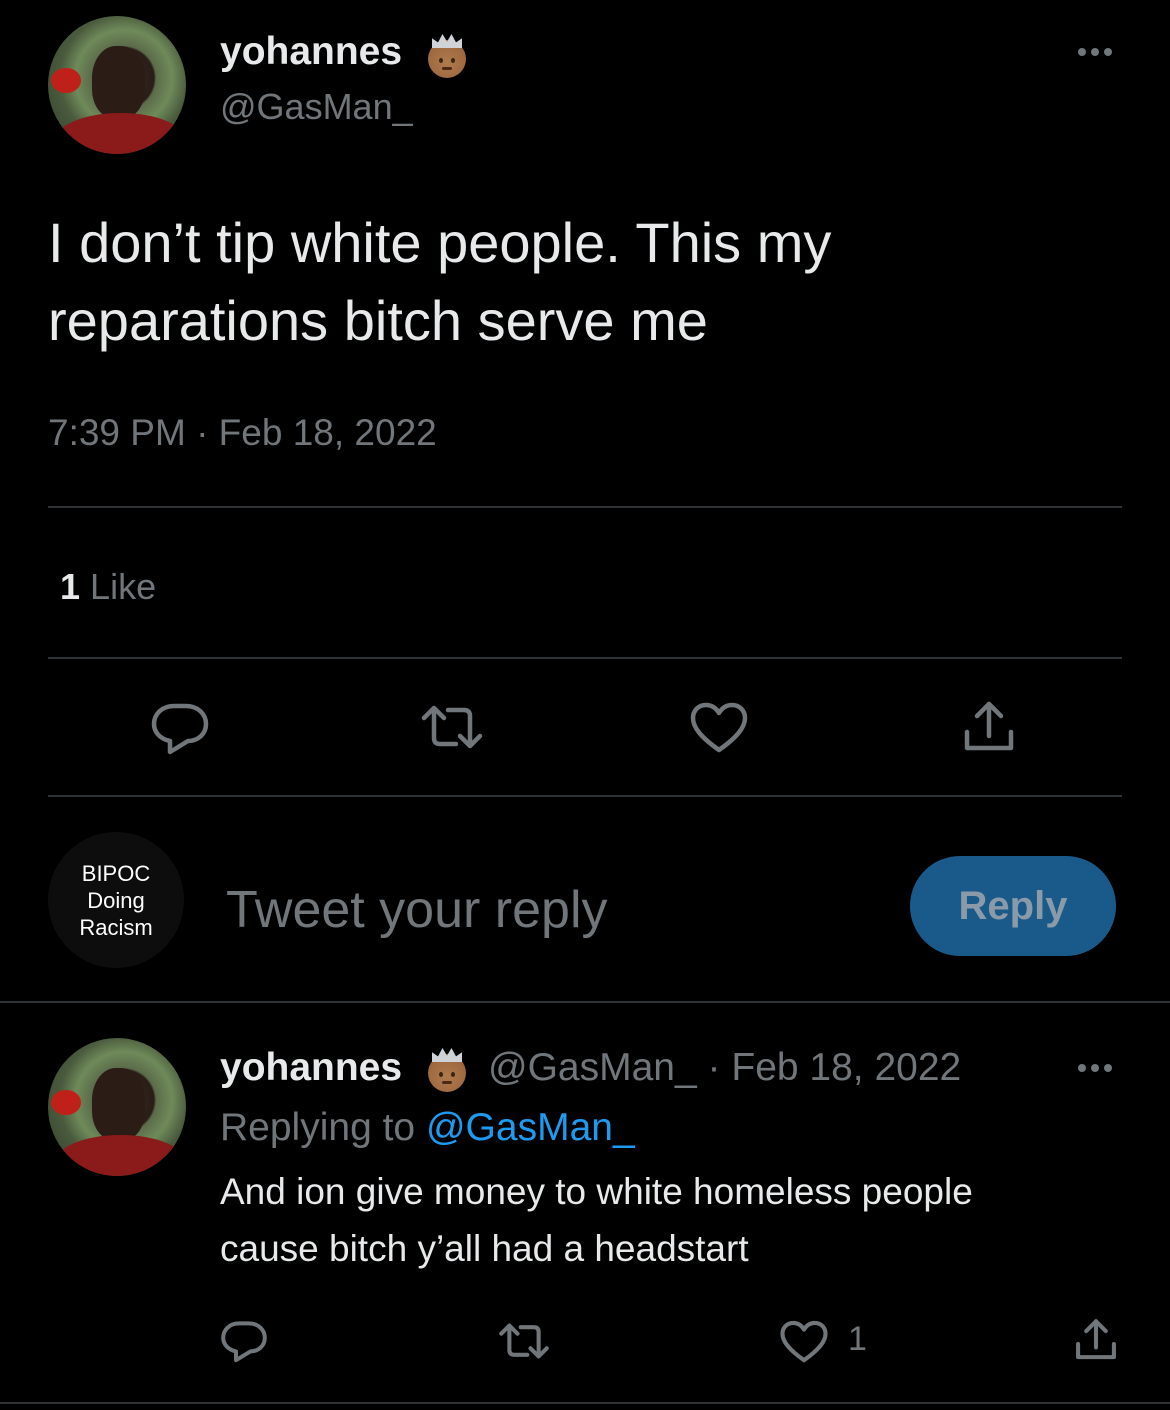 Image resolution: width=1170 pixels, height=1410 pixels. What do you see at coordinates (530, 1127) in the screenshot?
I see `replying-to-handle: @GasMan_` at bounding box center [530, 1127].